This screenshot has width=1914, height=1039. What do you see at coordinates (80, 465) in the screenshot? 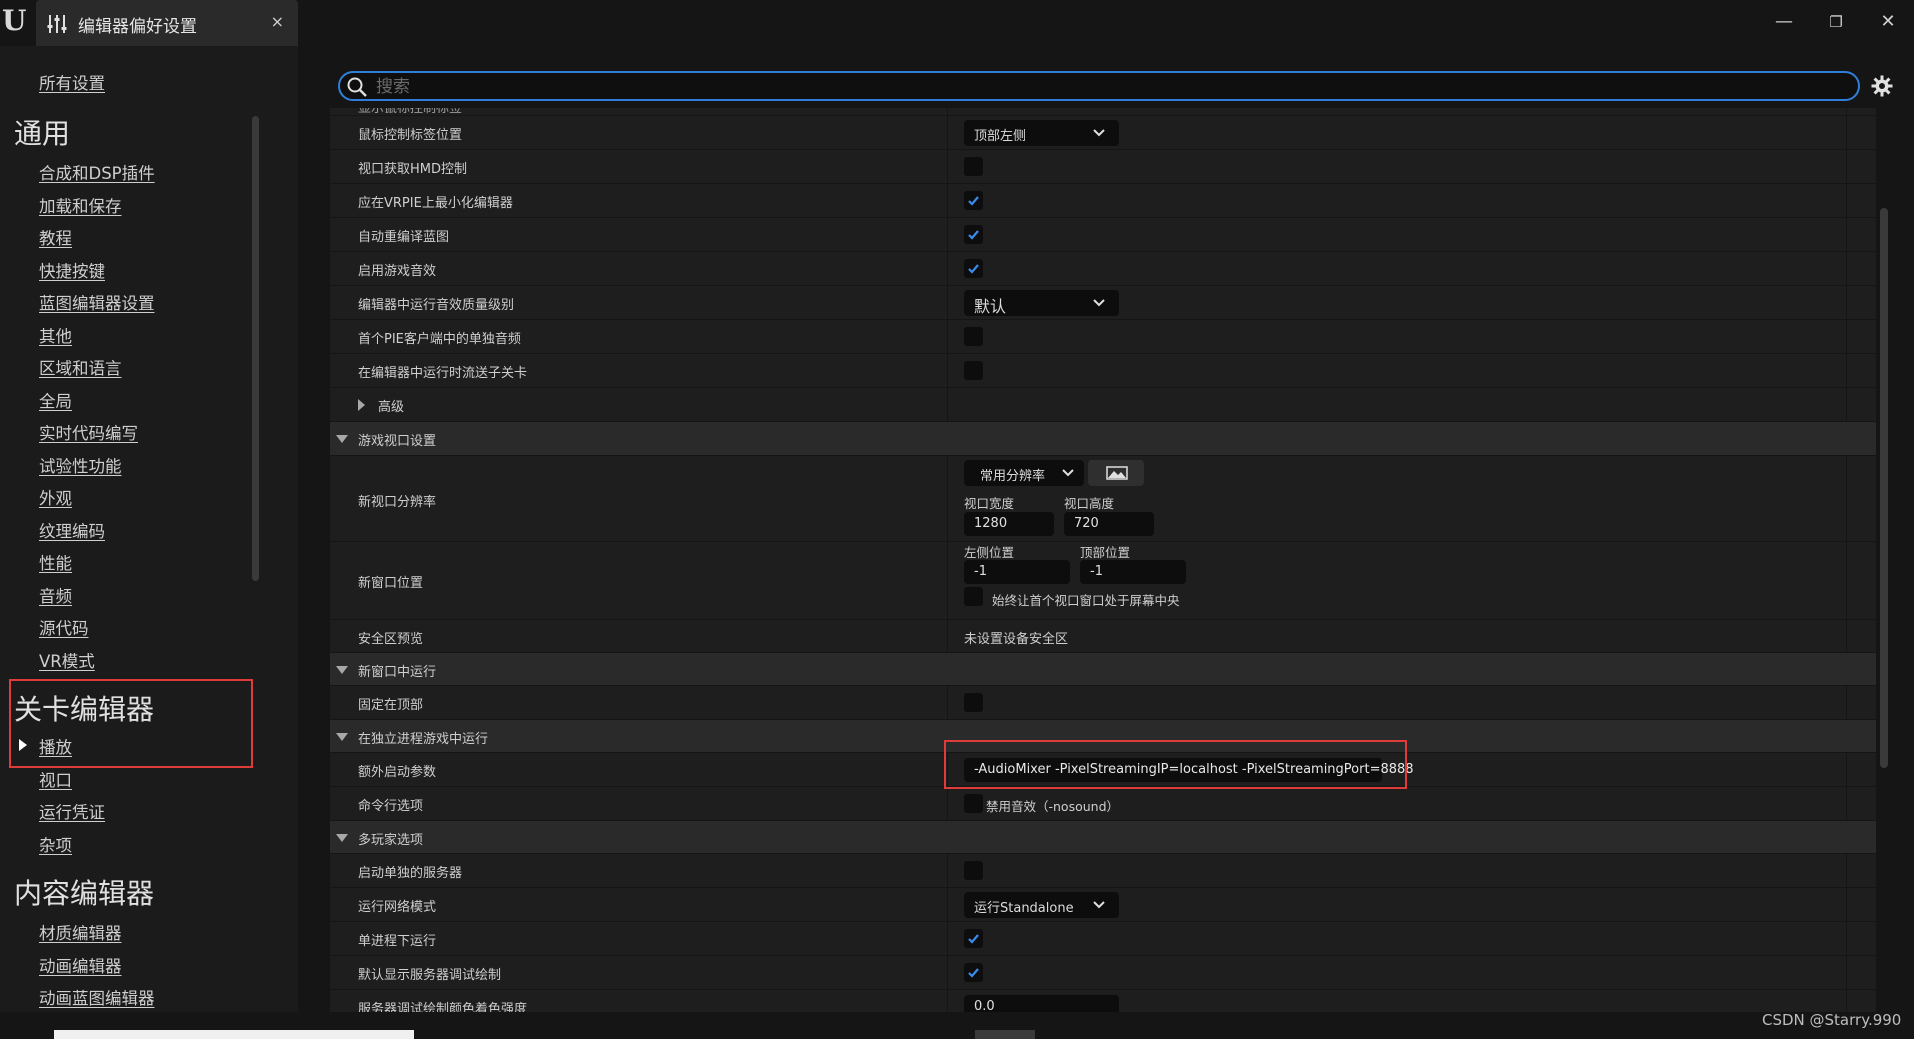
I see `sidebar-item: 试验性功能` at bounding box center [80, 465].